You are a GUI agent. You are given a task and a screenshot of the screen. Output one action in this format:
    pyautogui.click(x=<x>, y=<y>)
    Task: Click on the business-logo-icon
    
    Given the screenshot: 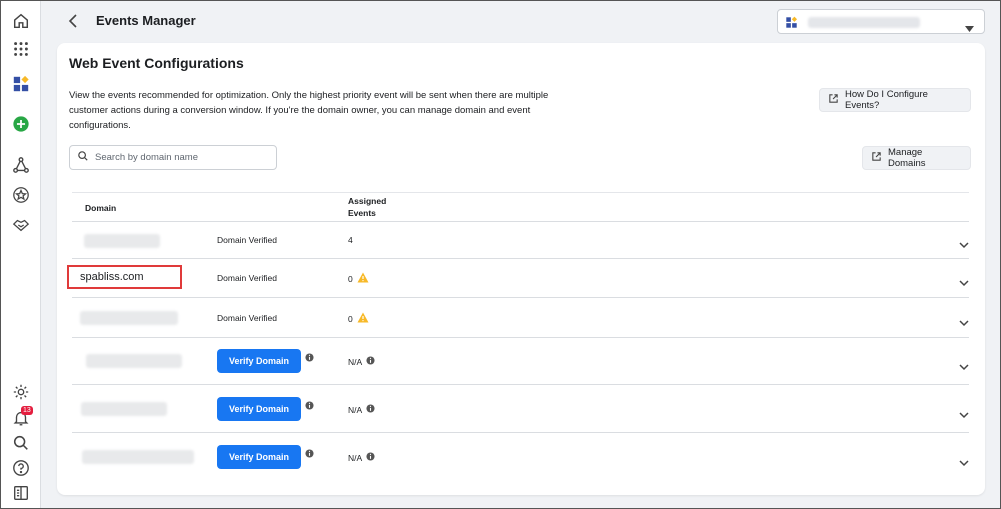 What is the action you would take?
    pyautogui.click(x=791, y=25)
    